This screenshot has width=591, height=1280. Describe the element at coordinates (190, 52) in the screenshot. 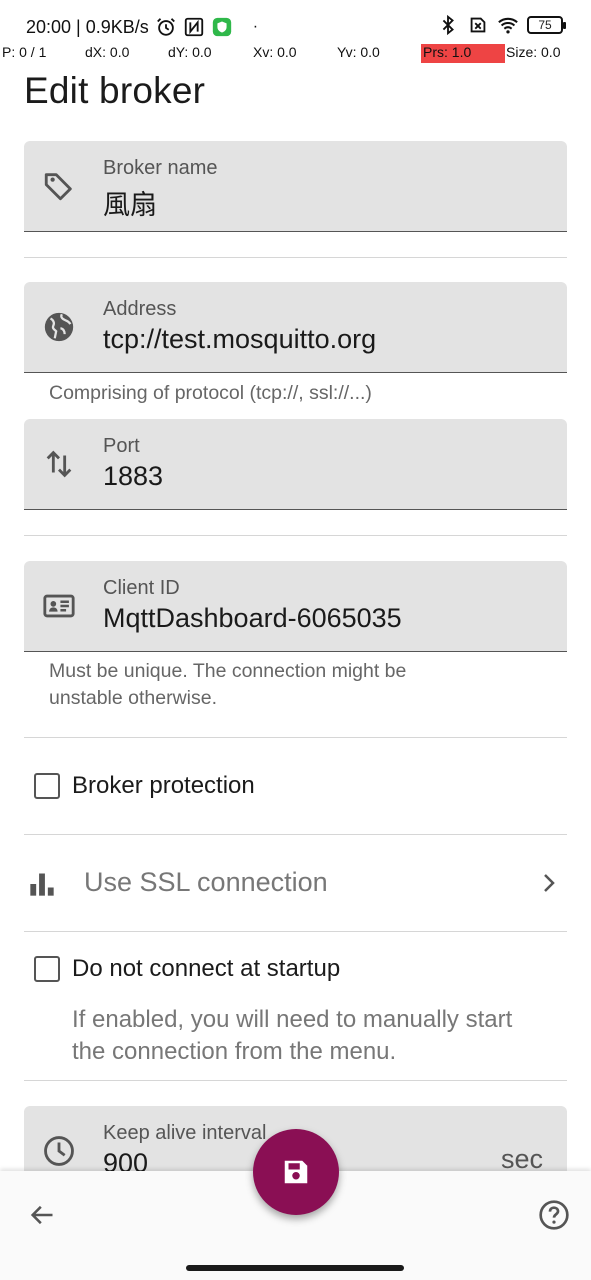

I see `debug-dy: dY: 0.0` at that location.